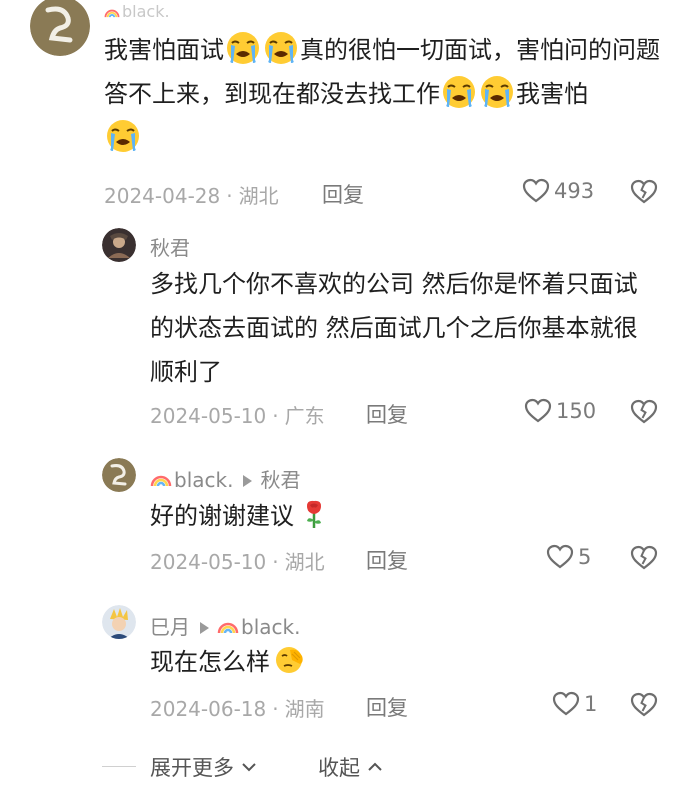  I want to click on comment-meta: 2024-04-28 · 湖北, so click(191, 196).